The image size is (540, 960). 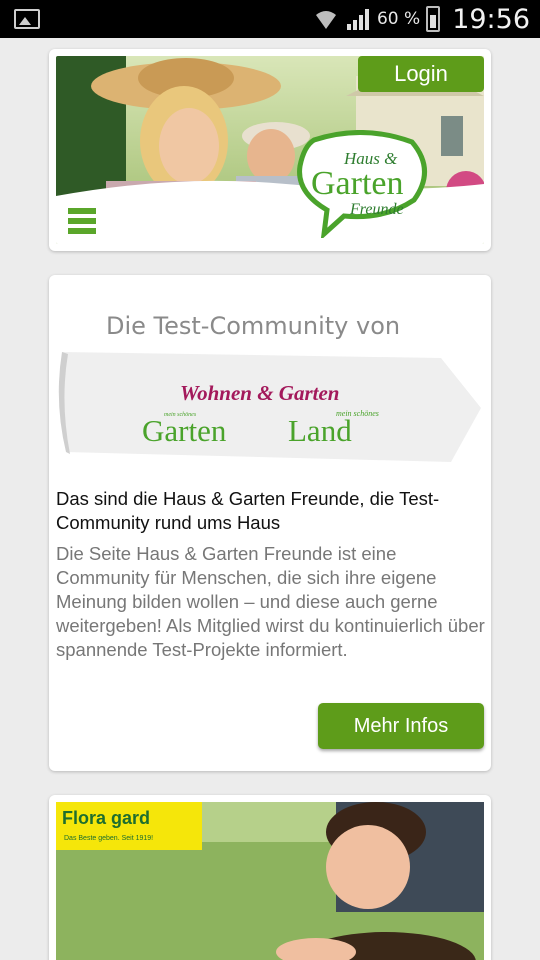 I want to click on login-button: Login, so click(x=421, y=74).